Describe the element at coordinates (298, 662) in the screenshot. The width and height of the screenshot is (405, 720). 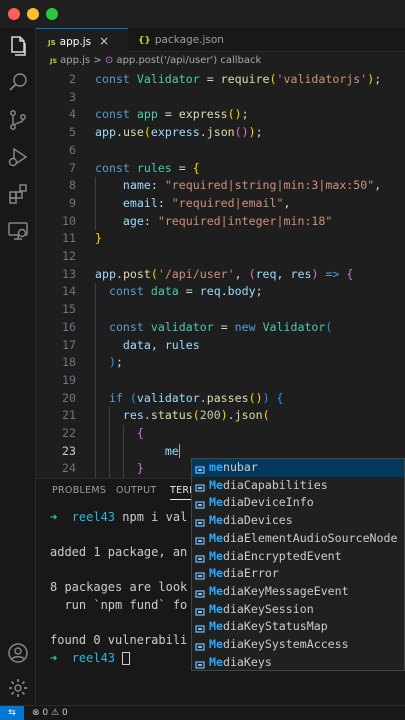
I see `suggestion-item: MediaKeys` at that location.